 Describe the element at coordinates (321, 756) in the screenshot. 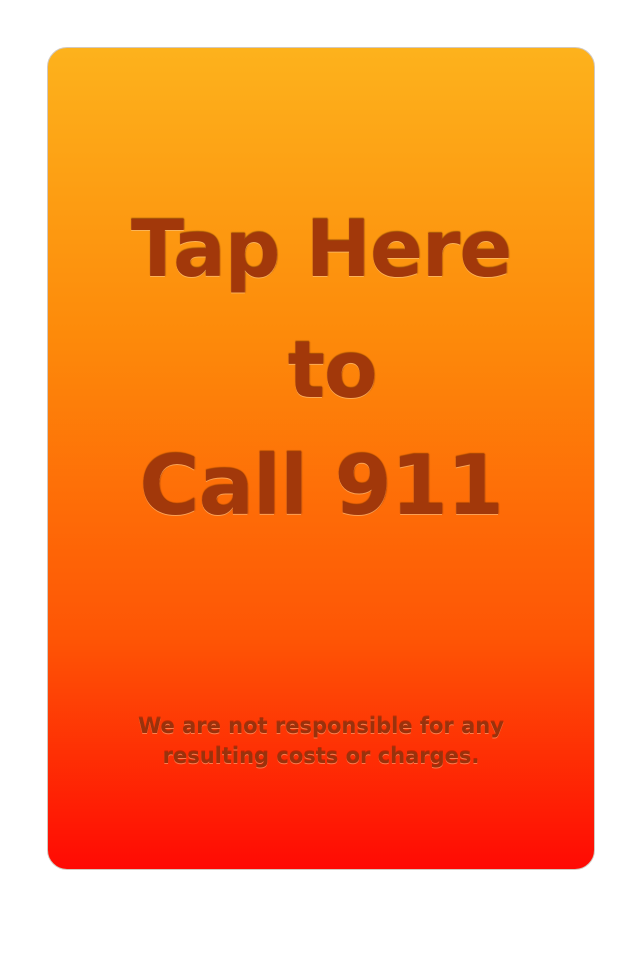

I see `disclaimer-line-2: resulting costs or charges.` at that location.